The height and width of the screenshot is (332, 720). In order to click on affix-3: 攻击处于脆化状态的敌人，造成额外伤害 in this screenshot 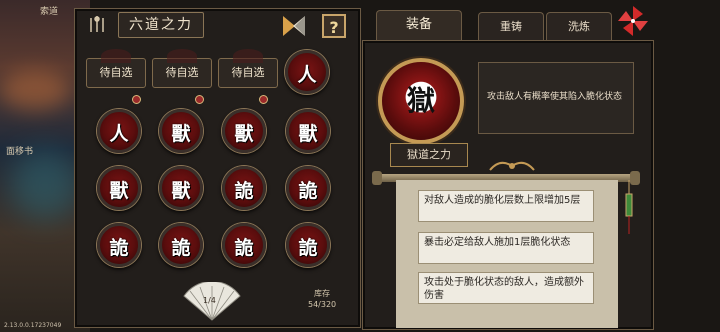, I will do `click(506, 288)`.